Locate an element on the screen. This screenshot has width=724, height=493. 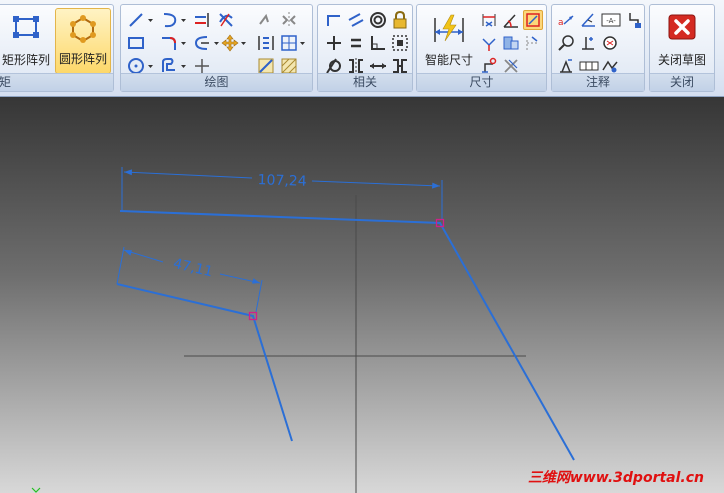
dim-coordinate-icon is located at coordinates (533, 20).